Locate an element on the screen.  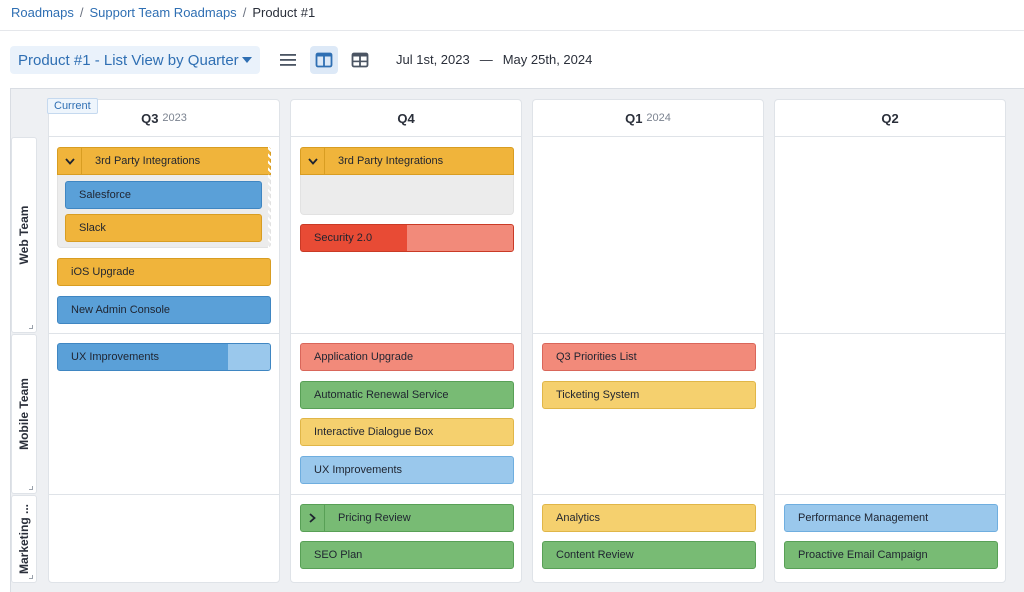
card-new-admin-console: New Admin Console is located at coordinates (164, 310).